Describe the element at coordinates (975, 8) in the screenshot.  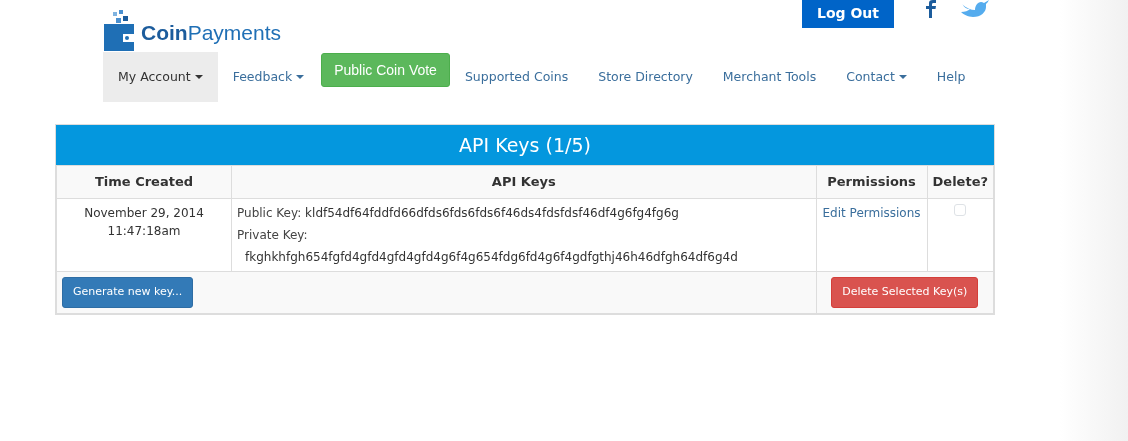
I see `twitter-icon` at that location.